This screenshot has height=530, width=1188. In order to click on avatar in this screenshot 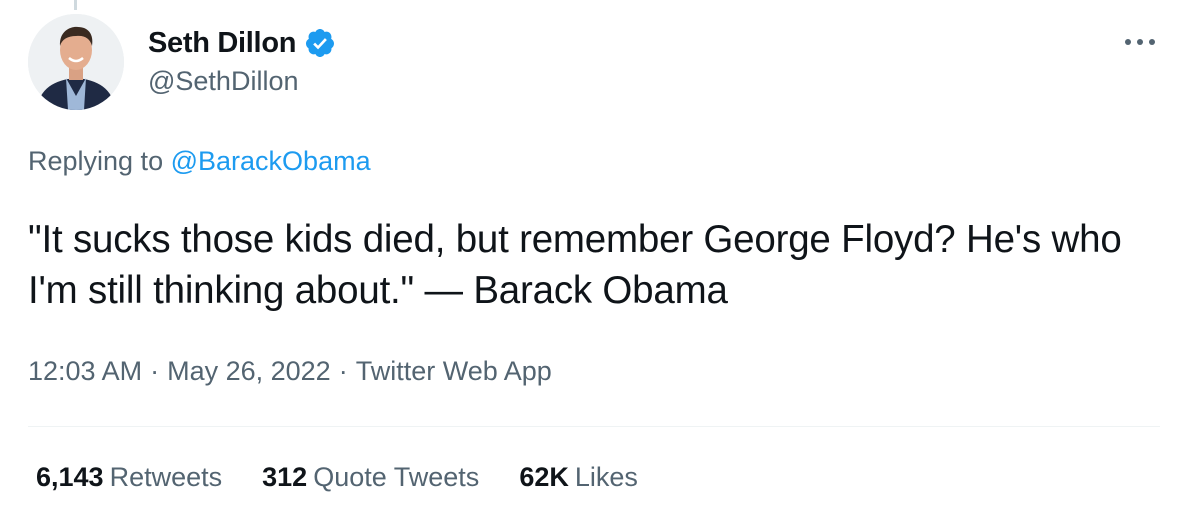, I will do `click(76, 62)`.